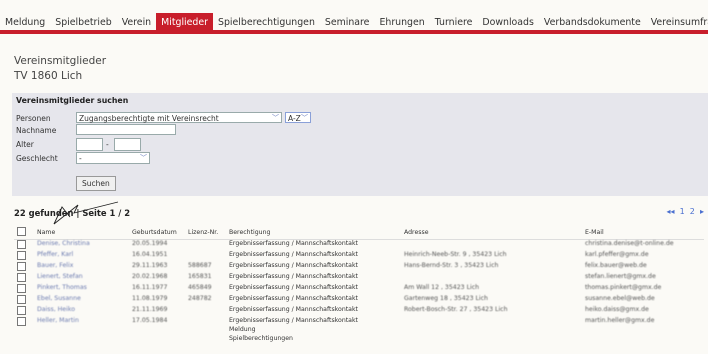 The width and height of the screenshot is (708, 354). I want to click on nav-item-turniere: Turniere, so click(454, 21).